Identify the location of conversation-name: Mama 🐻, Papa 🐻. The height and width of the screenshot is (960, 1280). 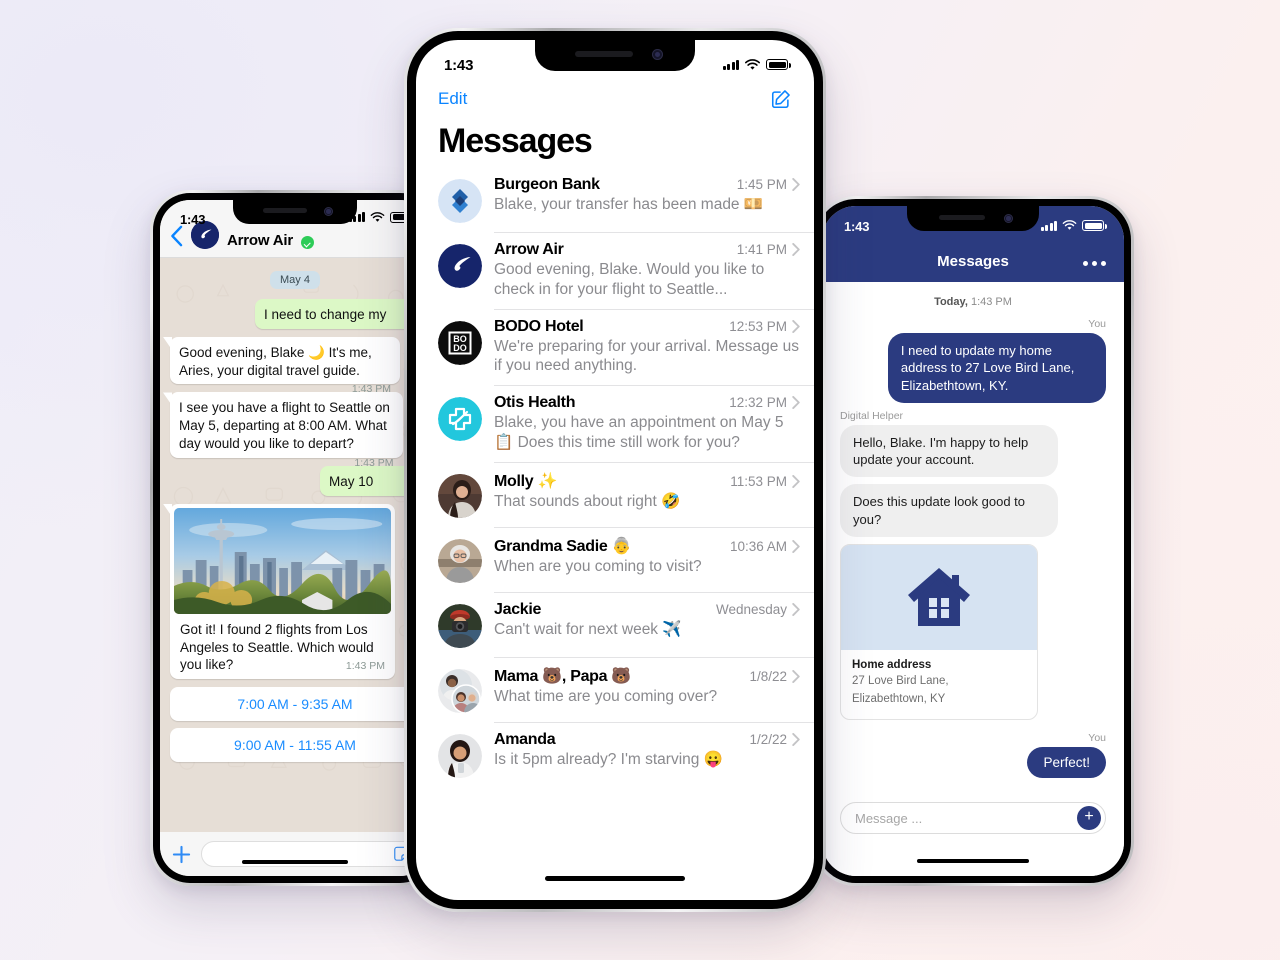
(563, 676).